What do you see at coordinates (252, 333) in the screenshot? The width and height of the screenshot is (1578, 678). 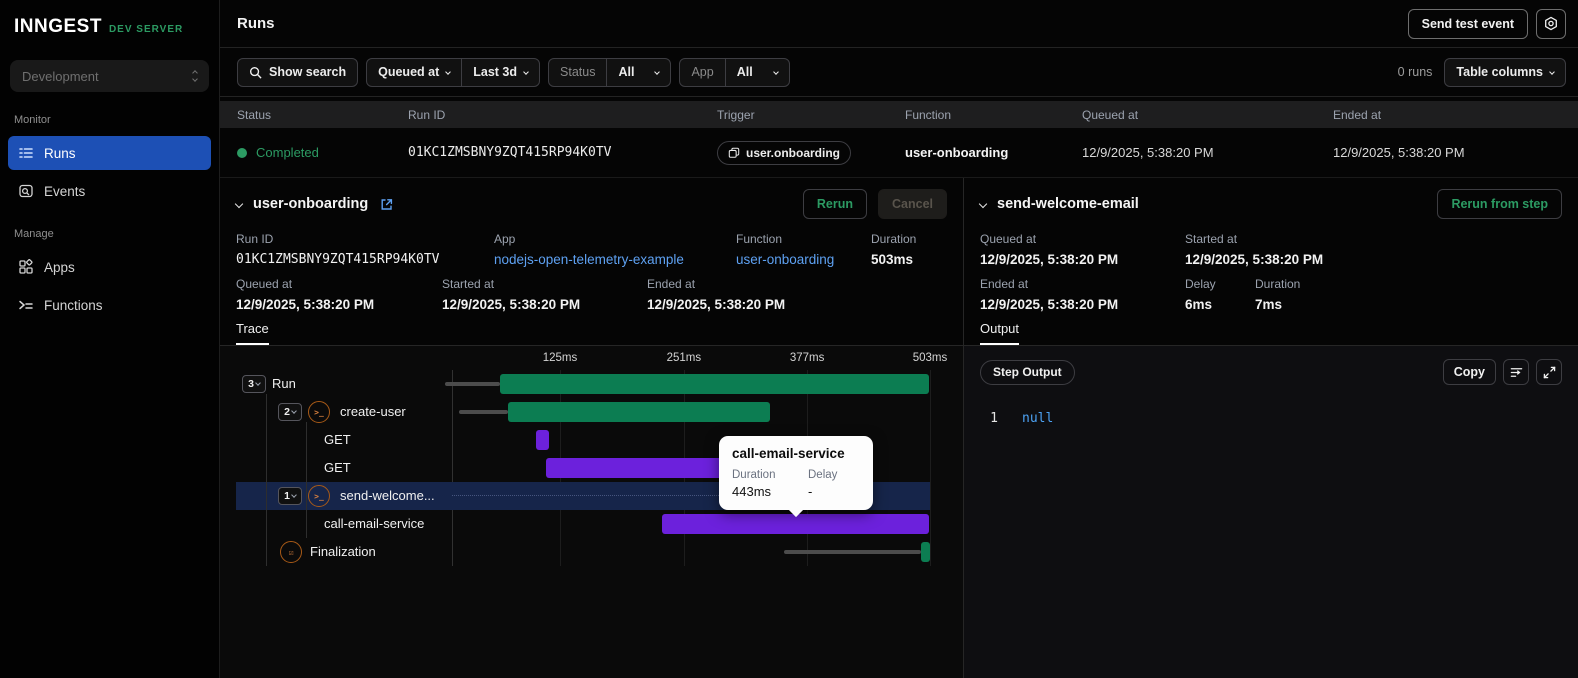 I see `tab-trace: Trace` at bounding box center [252, 333].